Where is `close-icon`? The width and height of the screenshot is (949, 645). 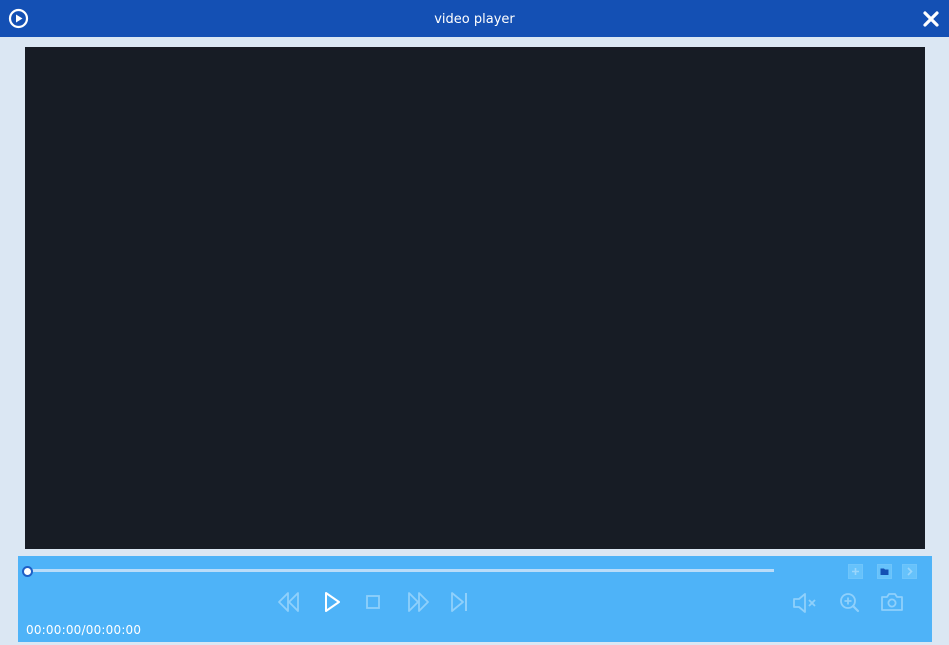
close-icon is located at coordinates (931, 19).